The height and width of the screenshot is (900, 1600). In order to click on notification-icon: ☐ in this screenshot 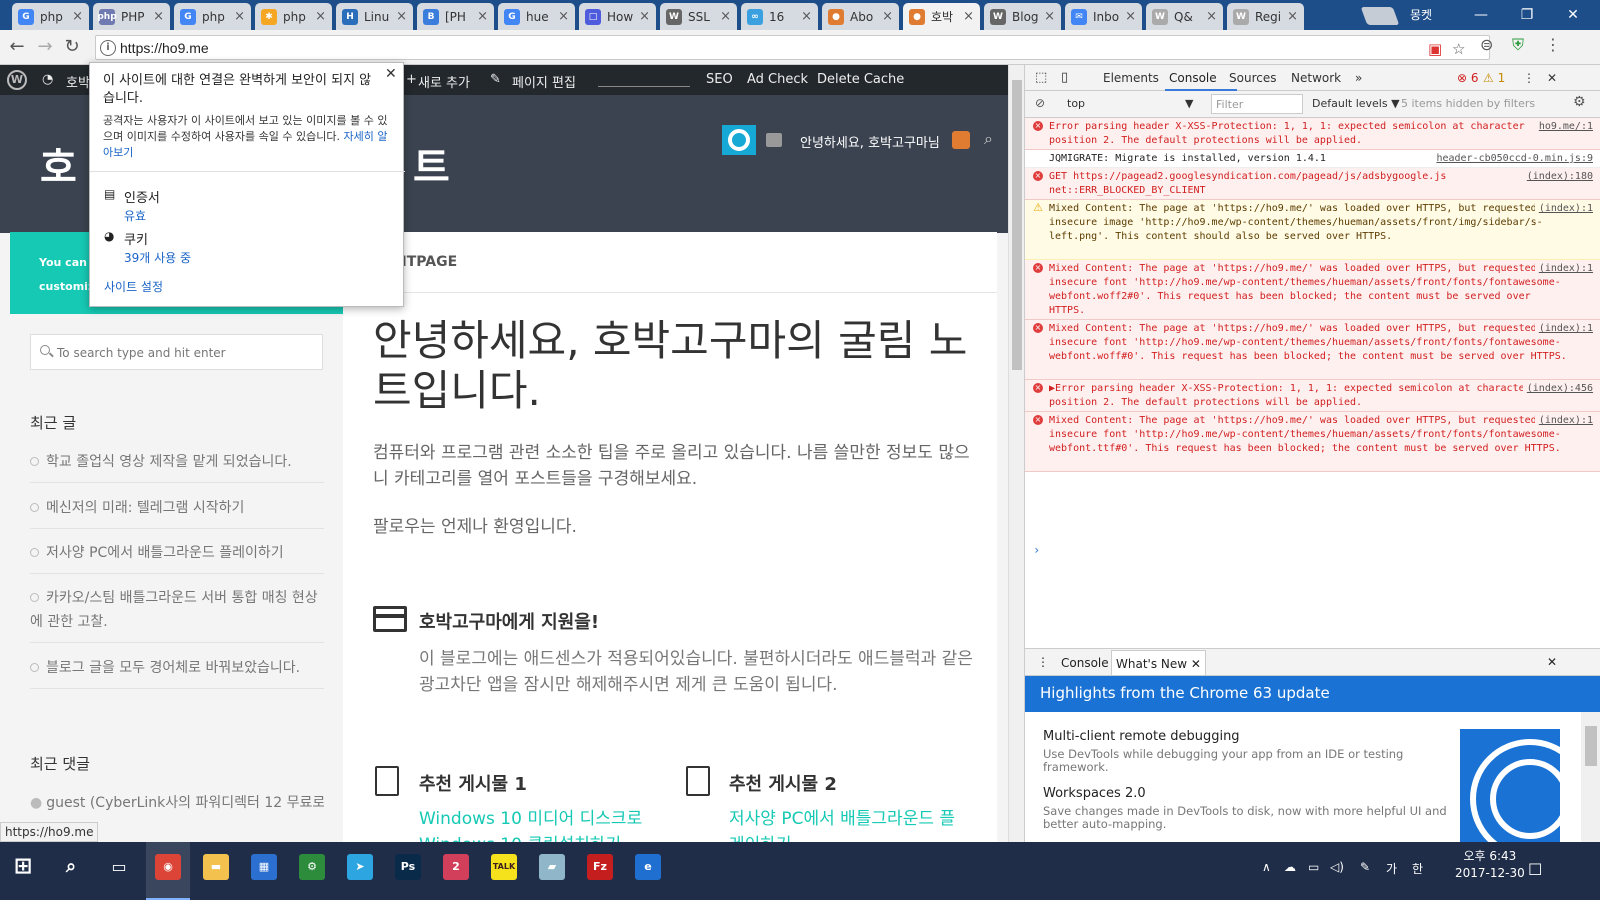, I will do `click(1535, 869)`.